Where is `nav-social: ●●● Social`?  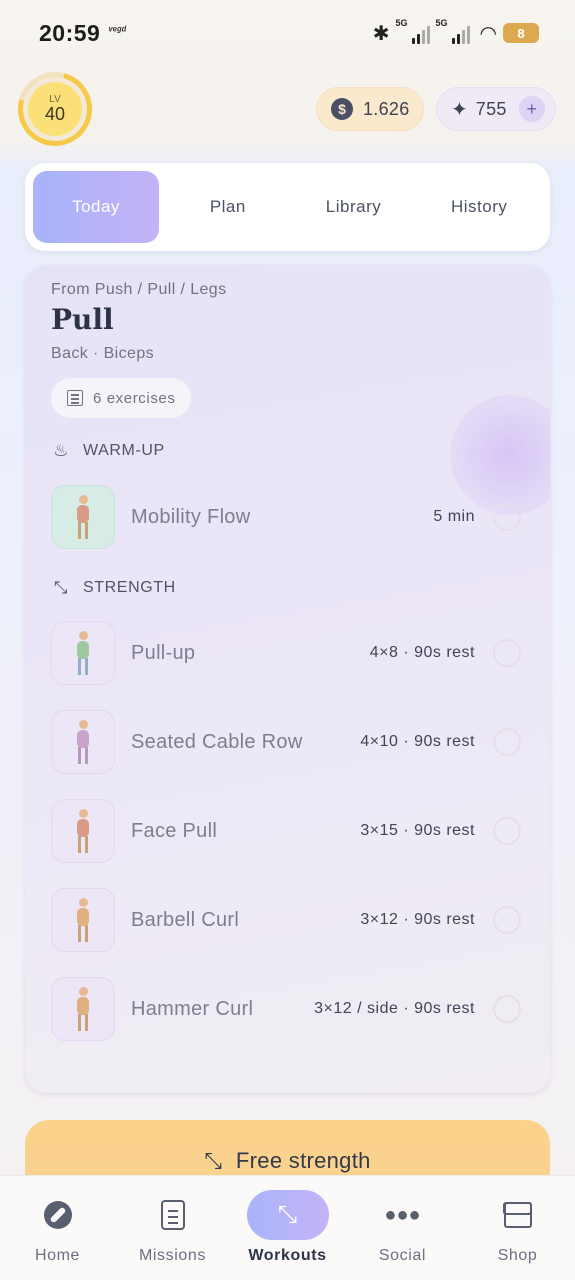
nav-social: ●●● Social is located at coordinates (402, 1228).